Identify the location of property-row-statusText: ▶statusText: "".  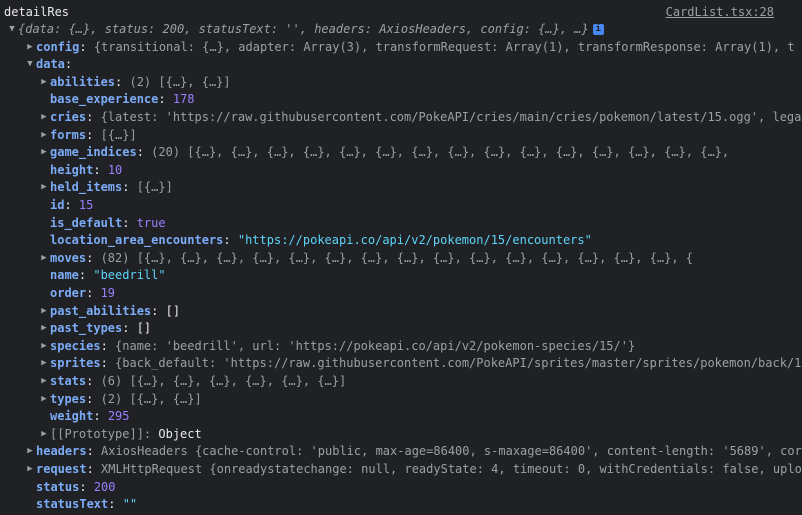
(401, 504).